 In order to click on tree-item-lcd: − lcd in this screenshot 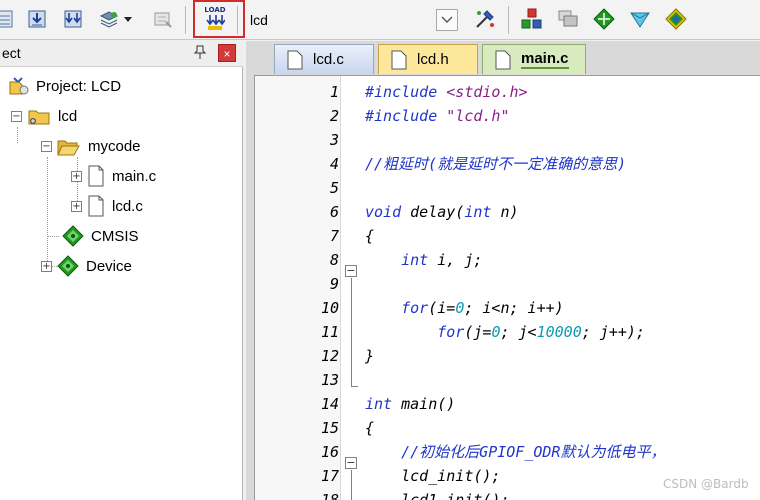, I will do `click(44, 116)`.